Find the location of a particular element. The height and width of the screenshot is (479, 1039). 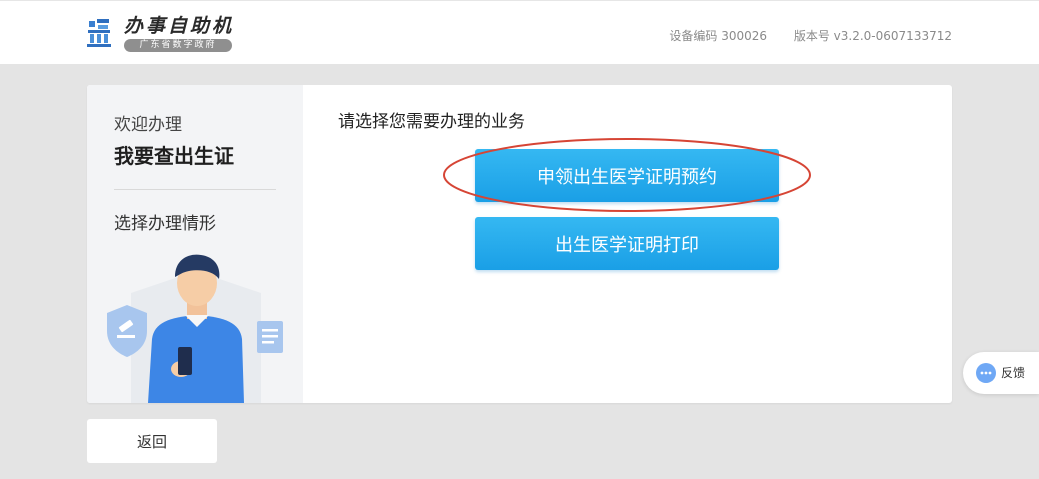

feedback-button: 反馈 is located at coordinates (1001, 373).